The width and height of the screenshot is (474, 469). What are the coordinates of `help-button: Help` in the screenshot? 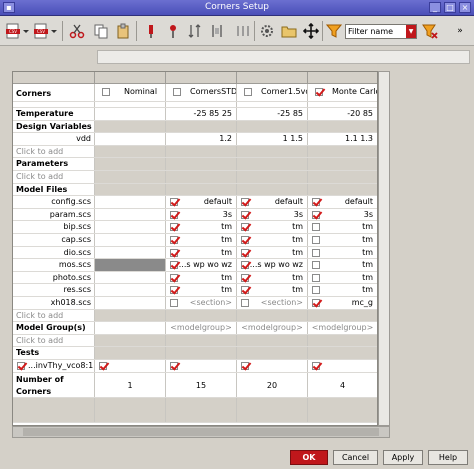 It's located at (448, 457).